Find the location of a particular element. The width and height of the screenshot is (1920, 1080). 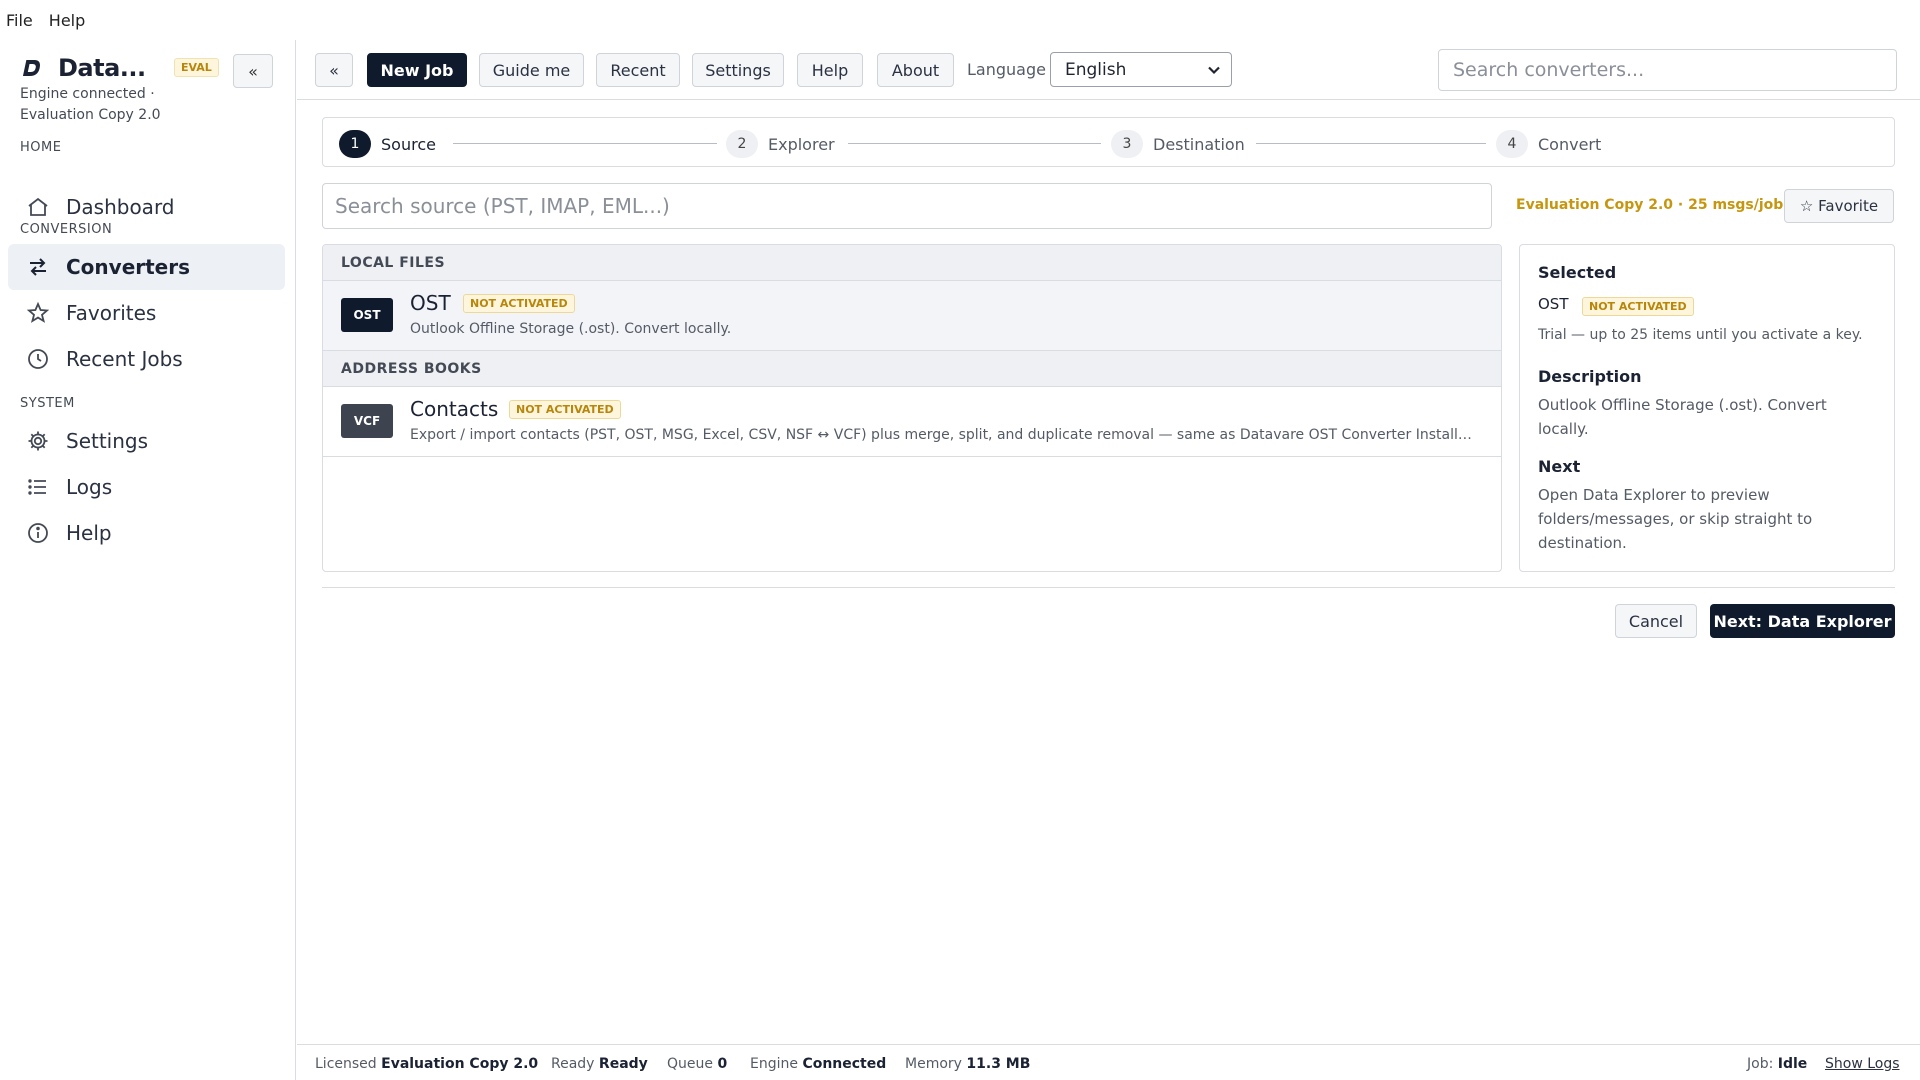

evaluation-note: Evaluation Copy 2.0 · 25 msgs/job is located at coordinates (1650, 205).